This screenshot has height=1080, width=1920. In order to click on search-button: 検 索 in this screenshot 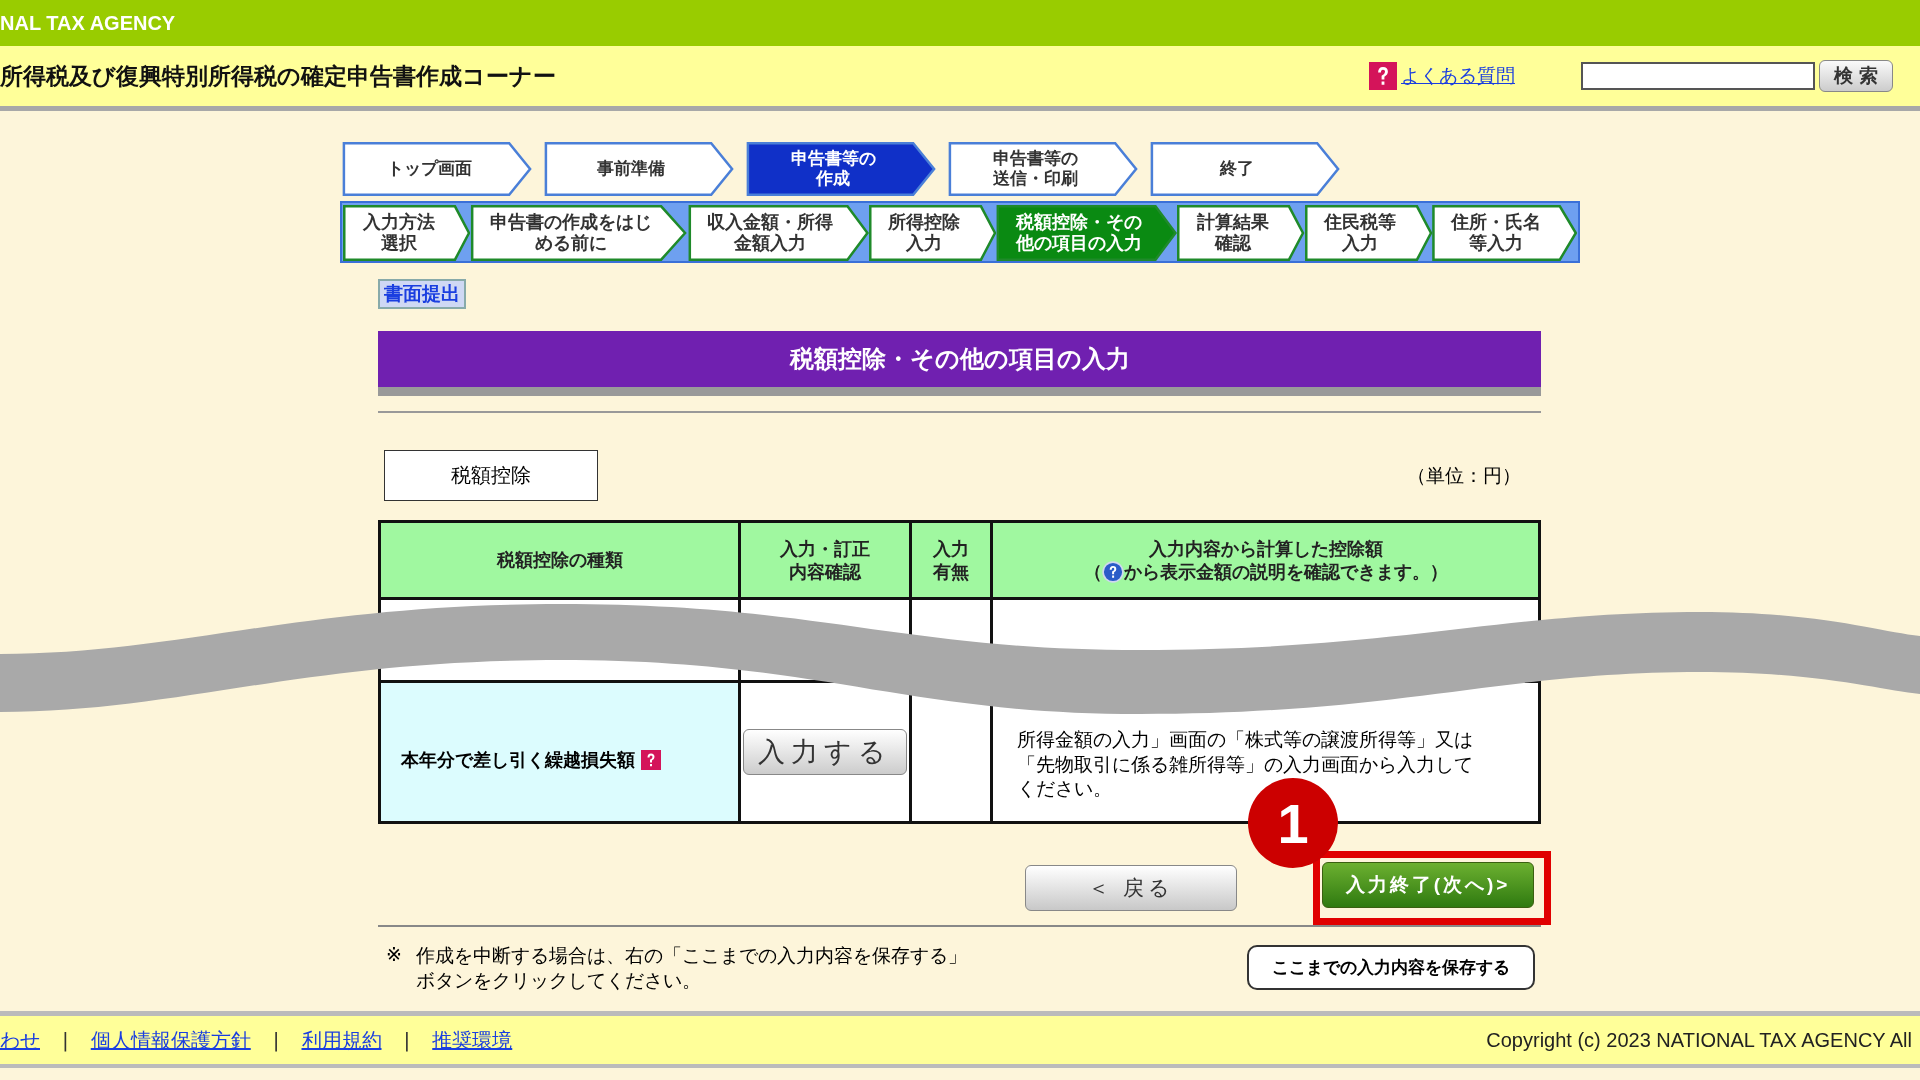, I will do `click(1856, 76)`.